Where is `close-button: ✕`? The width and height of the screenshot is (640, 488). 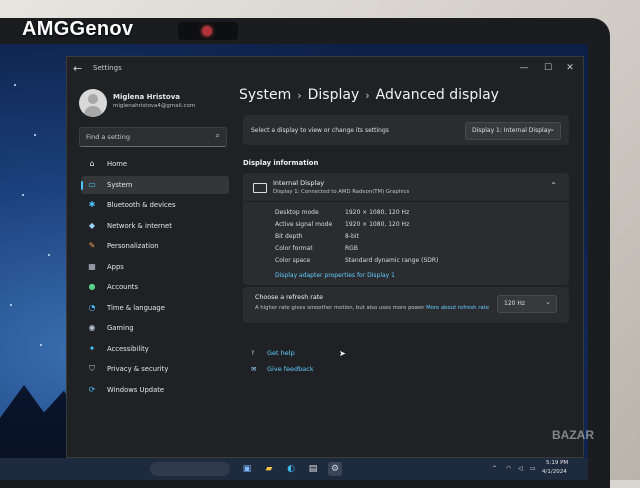 close-button: ✕ is located at coordinates (570, 68).